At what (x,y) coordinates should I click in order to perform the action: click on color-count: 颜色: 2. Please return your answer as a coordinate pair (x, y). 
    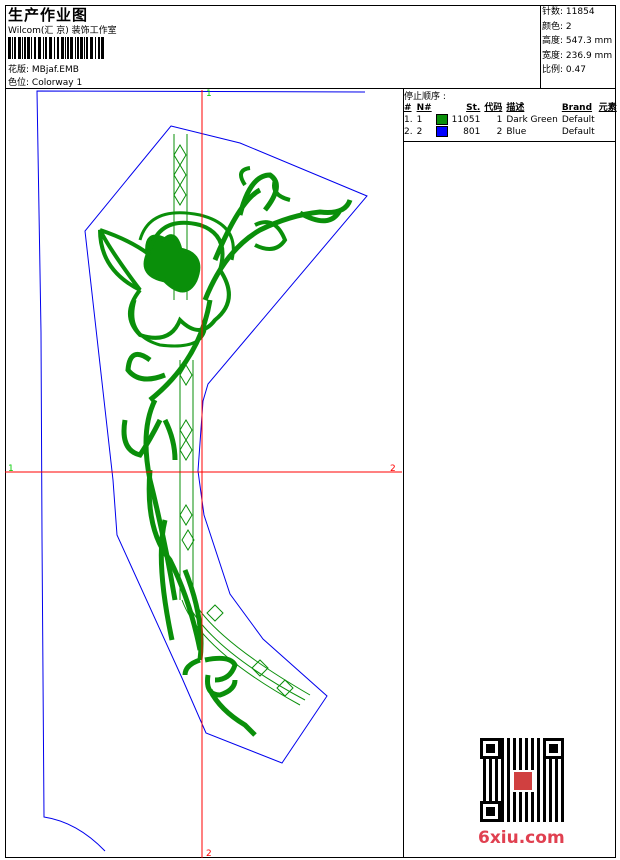
    Looking at the image, I should click on (557, 26).